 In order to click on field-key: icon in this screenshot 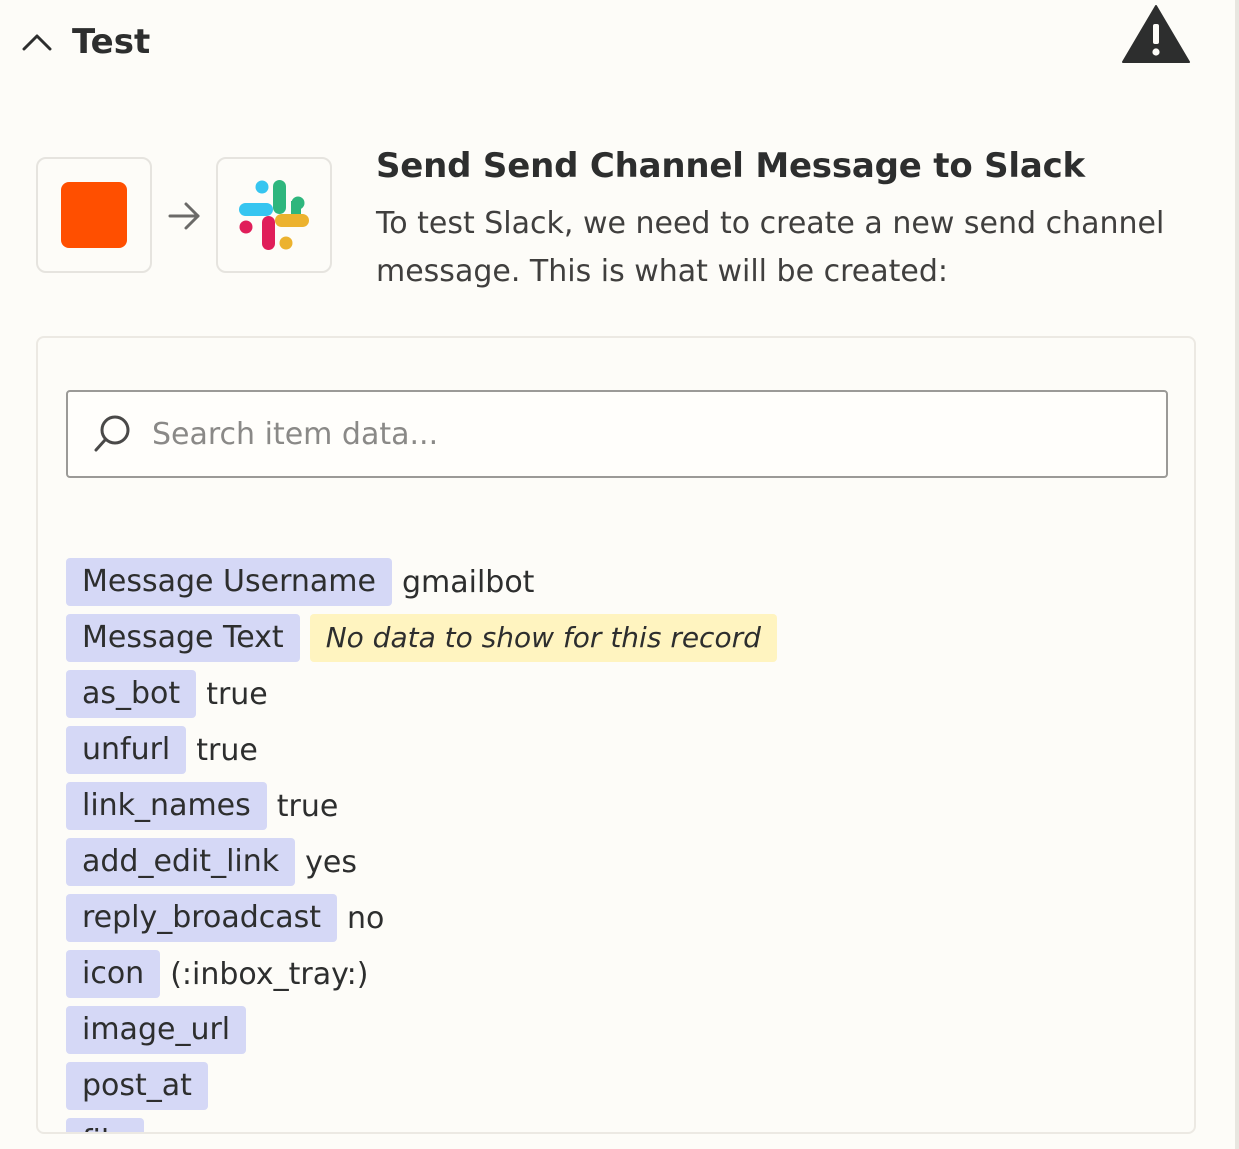, I will do `click(113, 974)`.